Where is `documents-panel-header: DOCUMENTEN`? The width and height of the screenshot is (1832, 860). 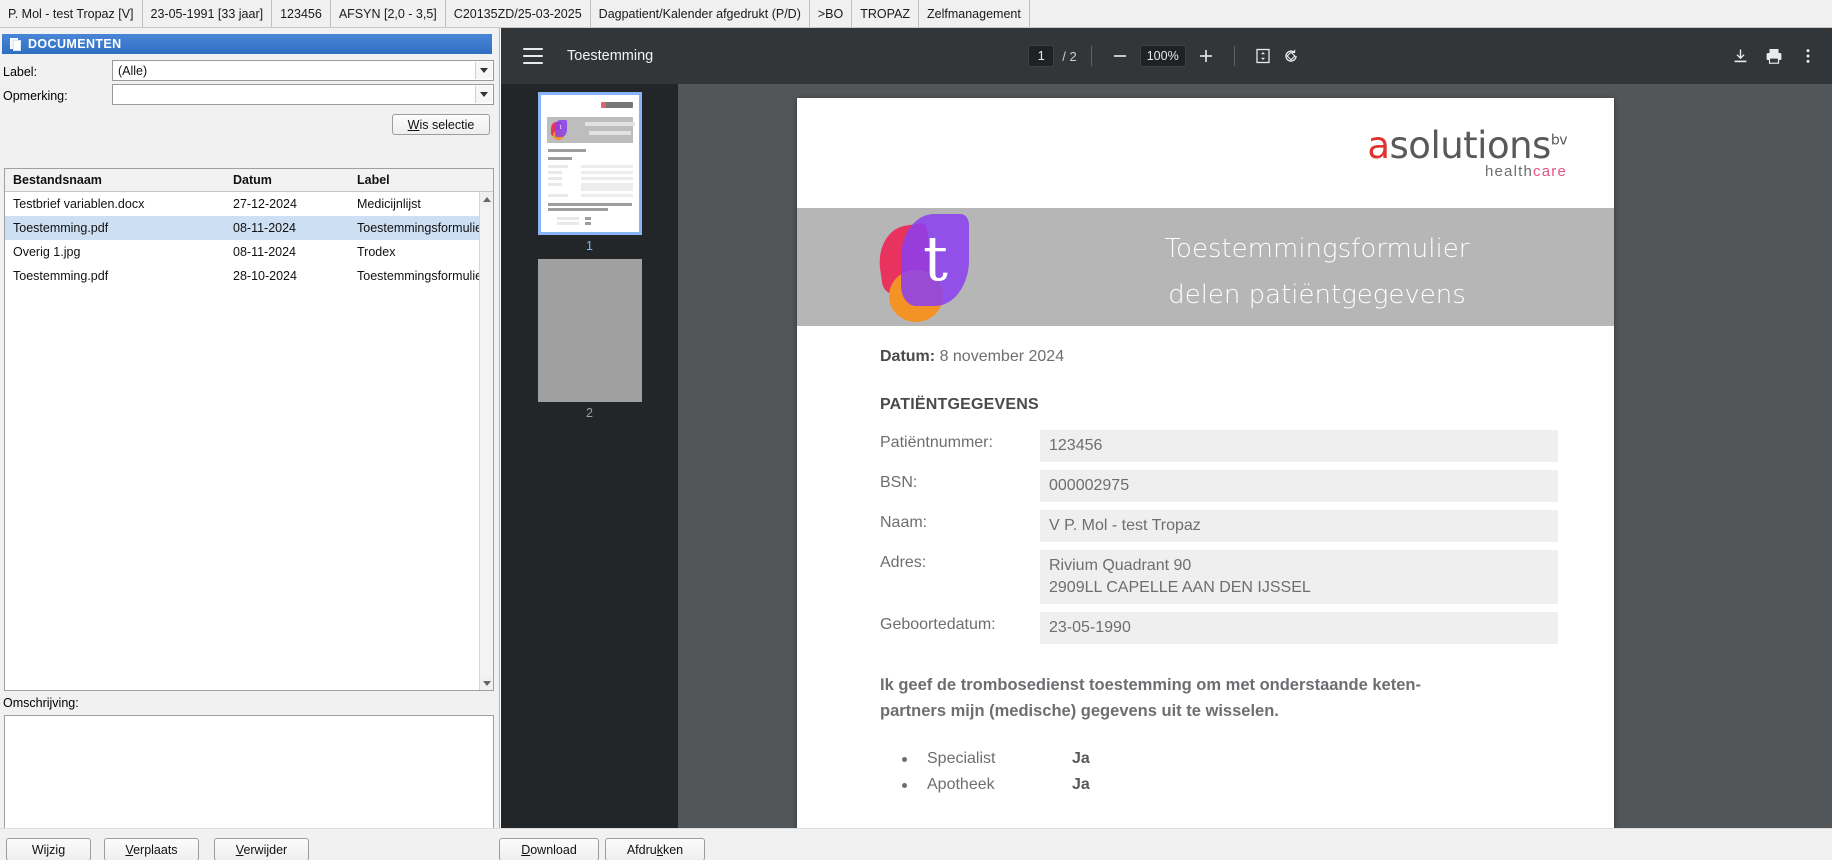 documents-panel-header: DOCUMENTEN is located at coordinates (247, 44).